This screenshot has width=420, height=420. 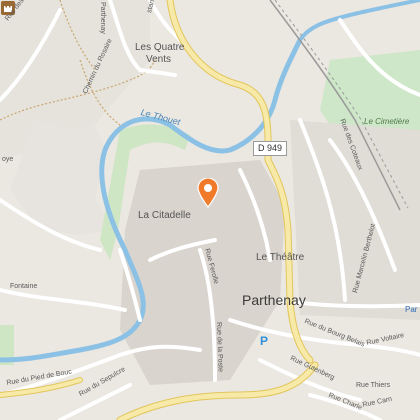 I want to click on map-pin-icon, so click(x=208, y=193).